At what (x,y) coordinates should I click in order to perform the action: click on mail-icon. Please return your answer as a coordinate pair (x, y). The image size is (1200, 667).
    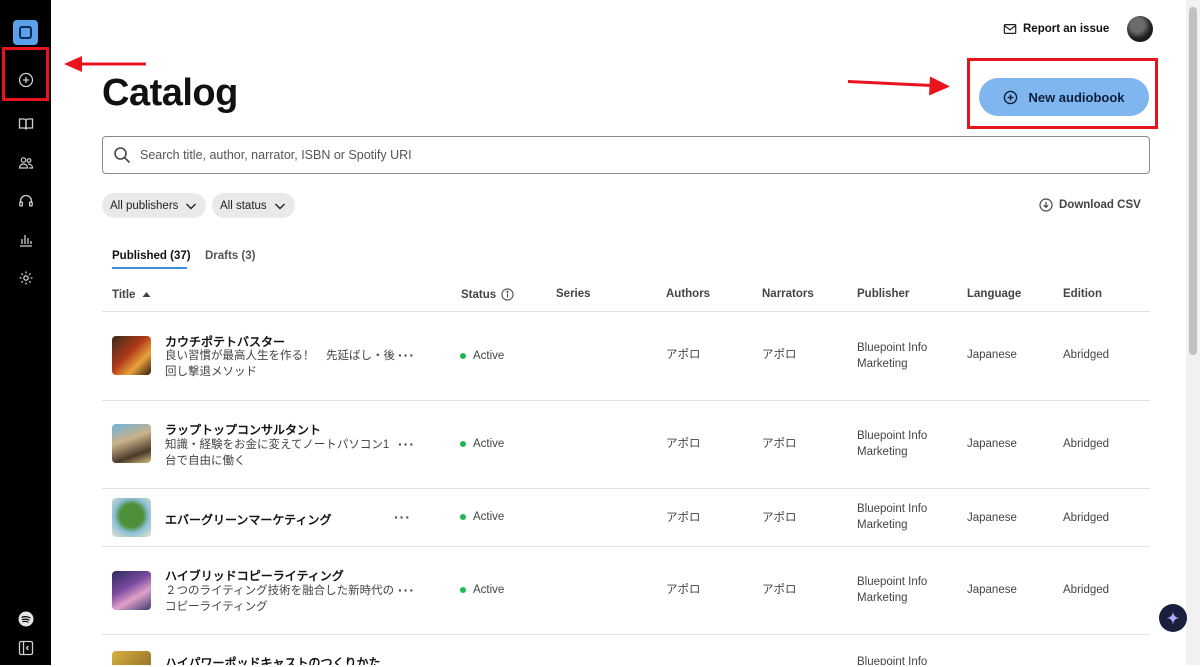
    Looking at the image, I should click on (1010, 29).